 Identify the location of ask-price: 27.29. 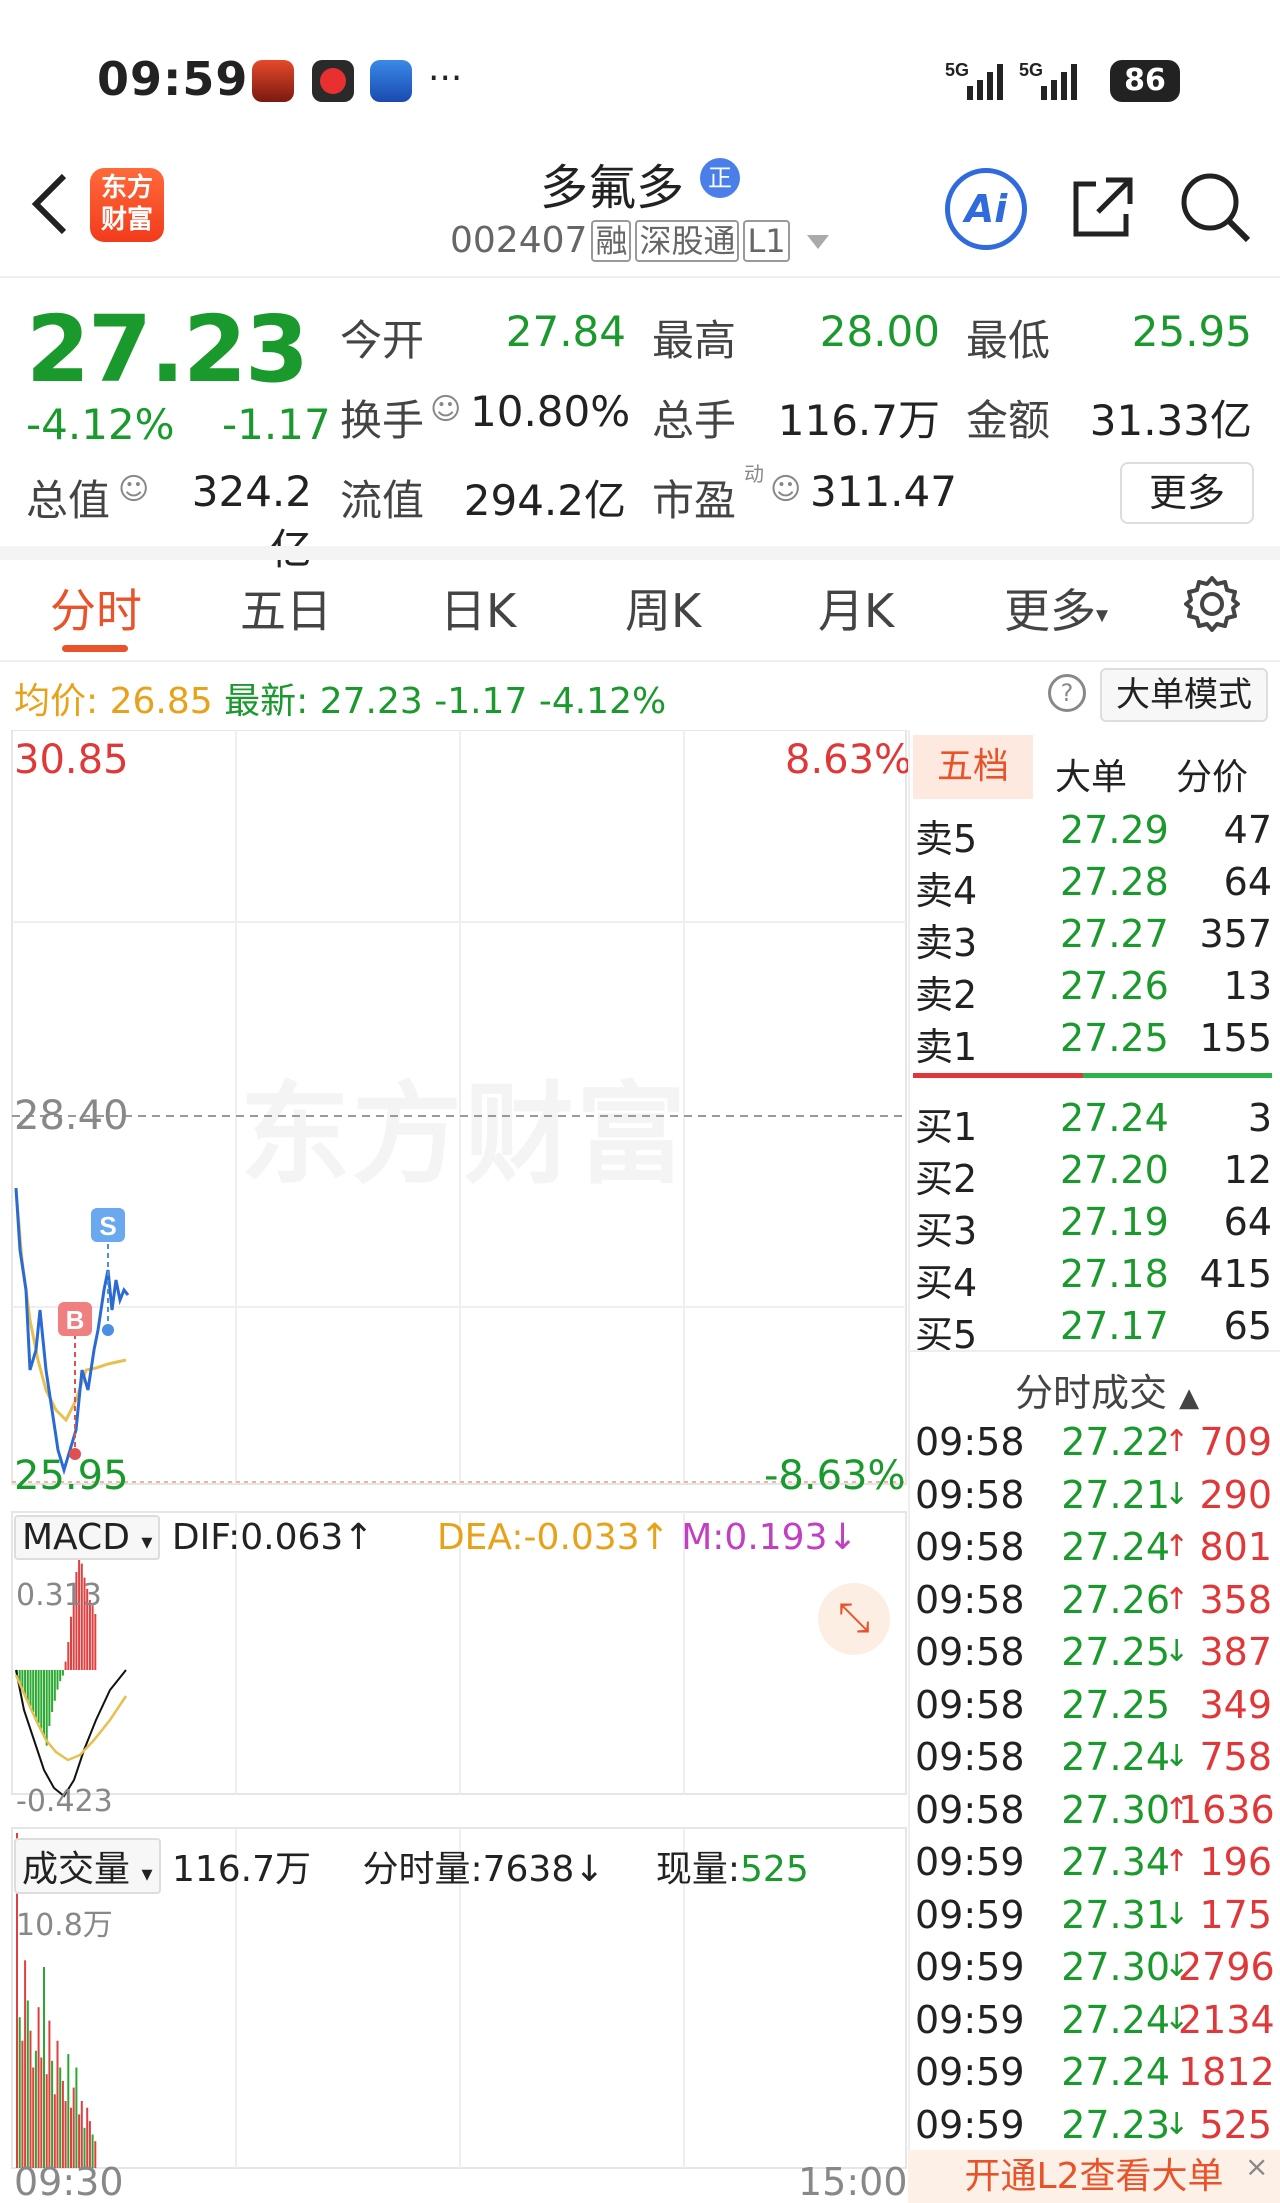
(1114, 830).